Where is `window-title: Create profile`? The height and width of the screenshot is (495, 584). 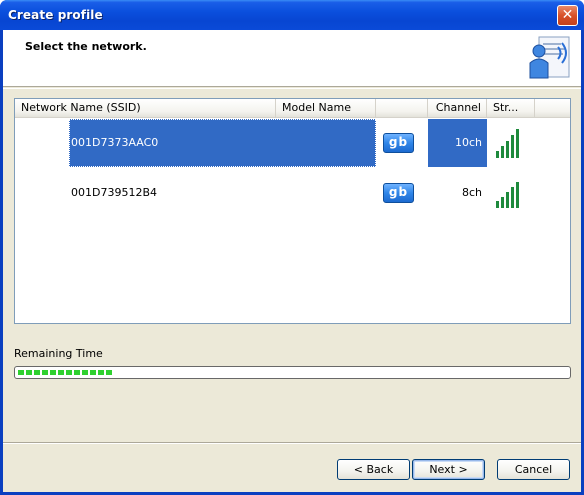 window-title: Create profile is located at coordinates (55, 15).